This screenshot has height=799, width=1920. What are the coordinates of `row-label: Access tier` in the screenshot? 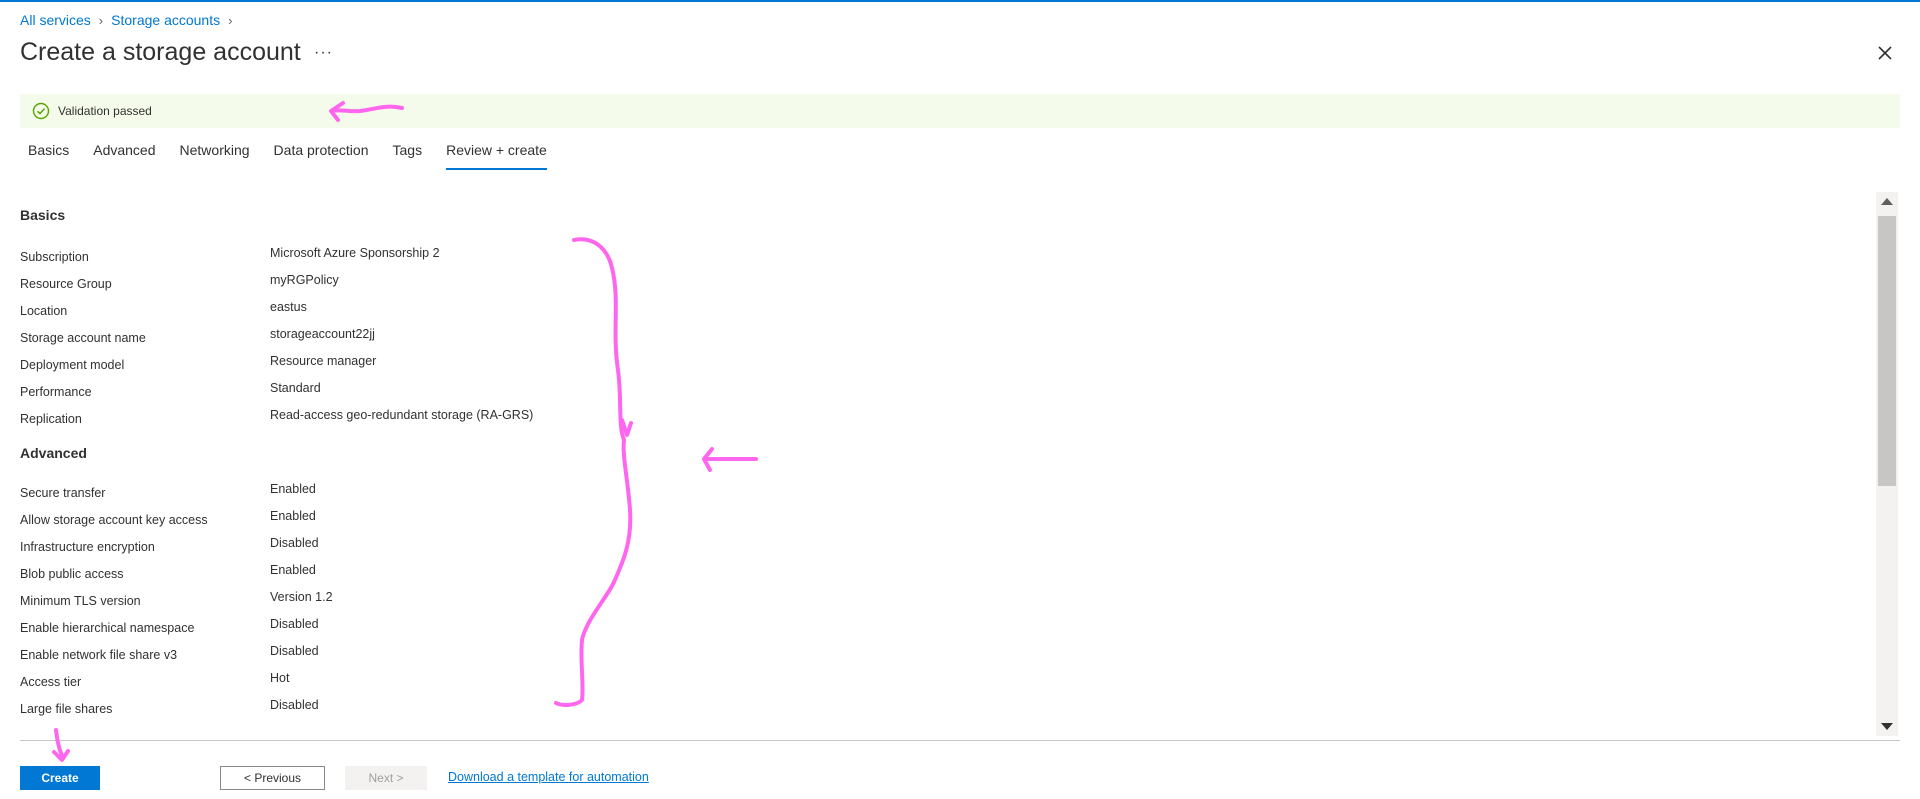 It's located at (51, 682).